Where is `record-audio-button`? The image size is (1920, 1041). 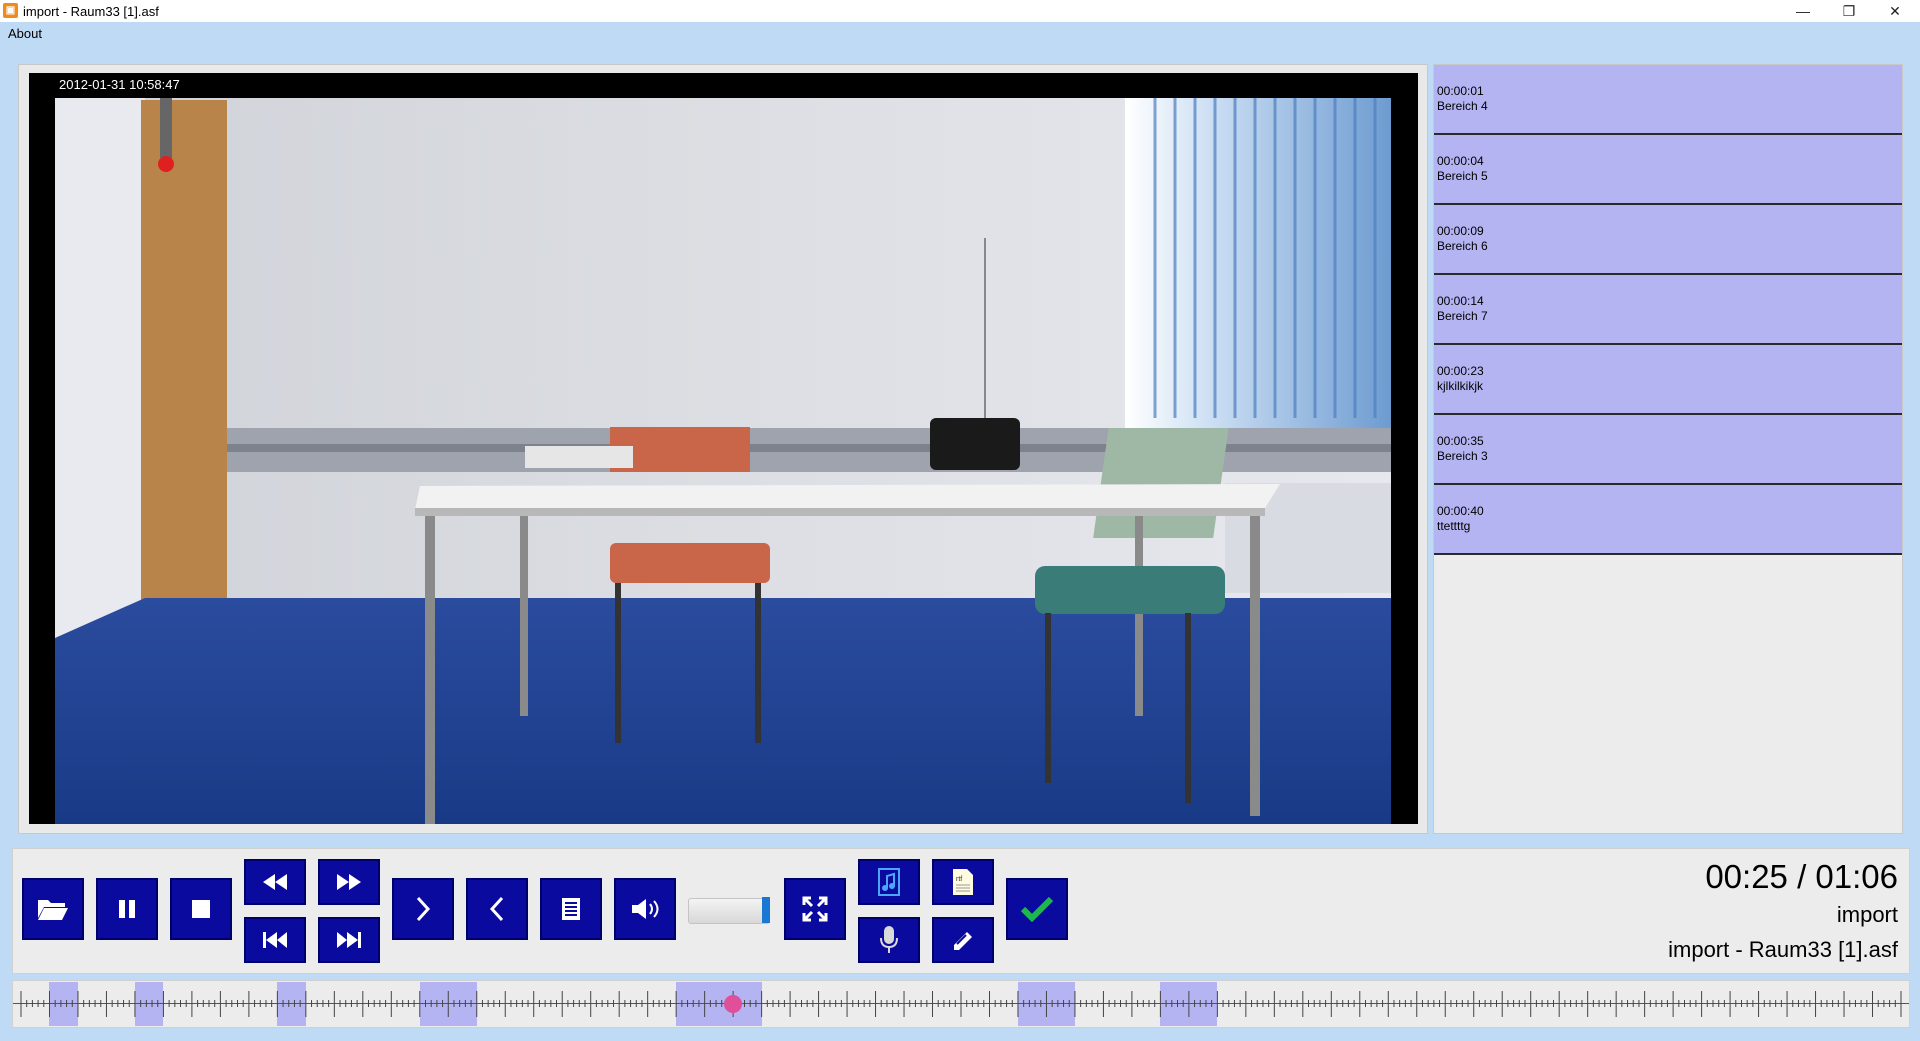 record-audio-button is located at coordinates (889, 940).